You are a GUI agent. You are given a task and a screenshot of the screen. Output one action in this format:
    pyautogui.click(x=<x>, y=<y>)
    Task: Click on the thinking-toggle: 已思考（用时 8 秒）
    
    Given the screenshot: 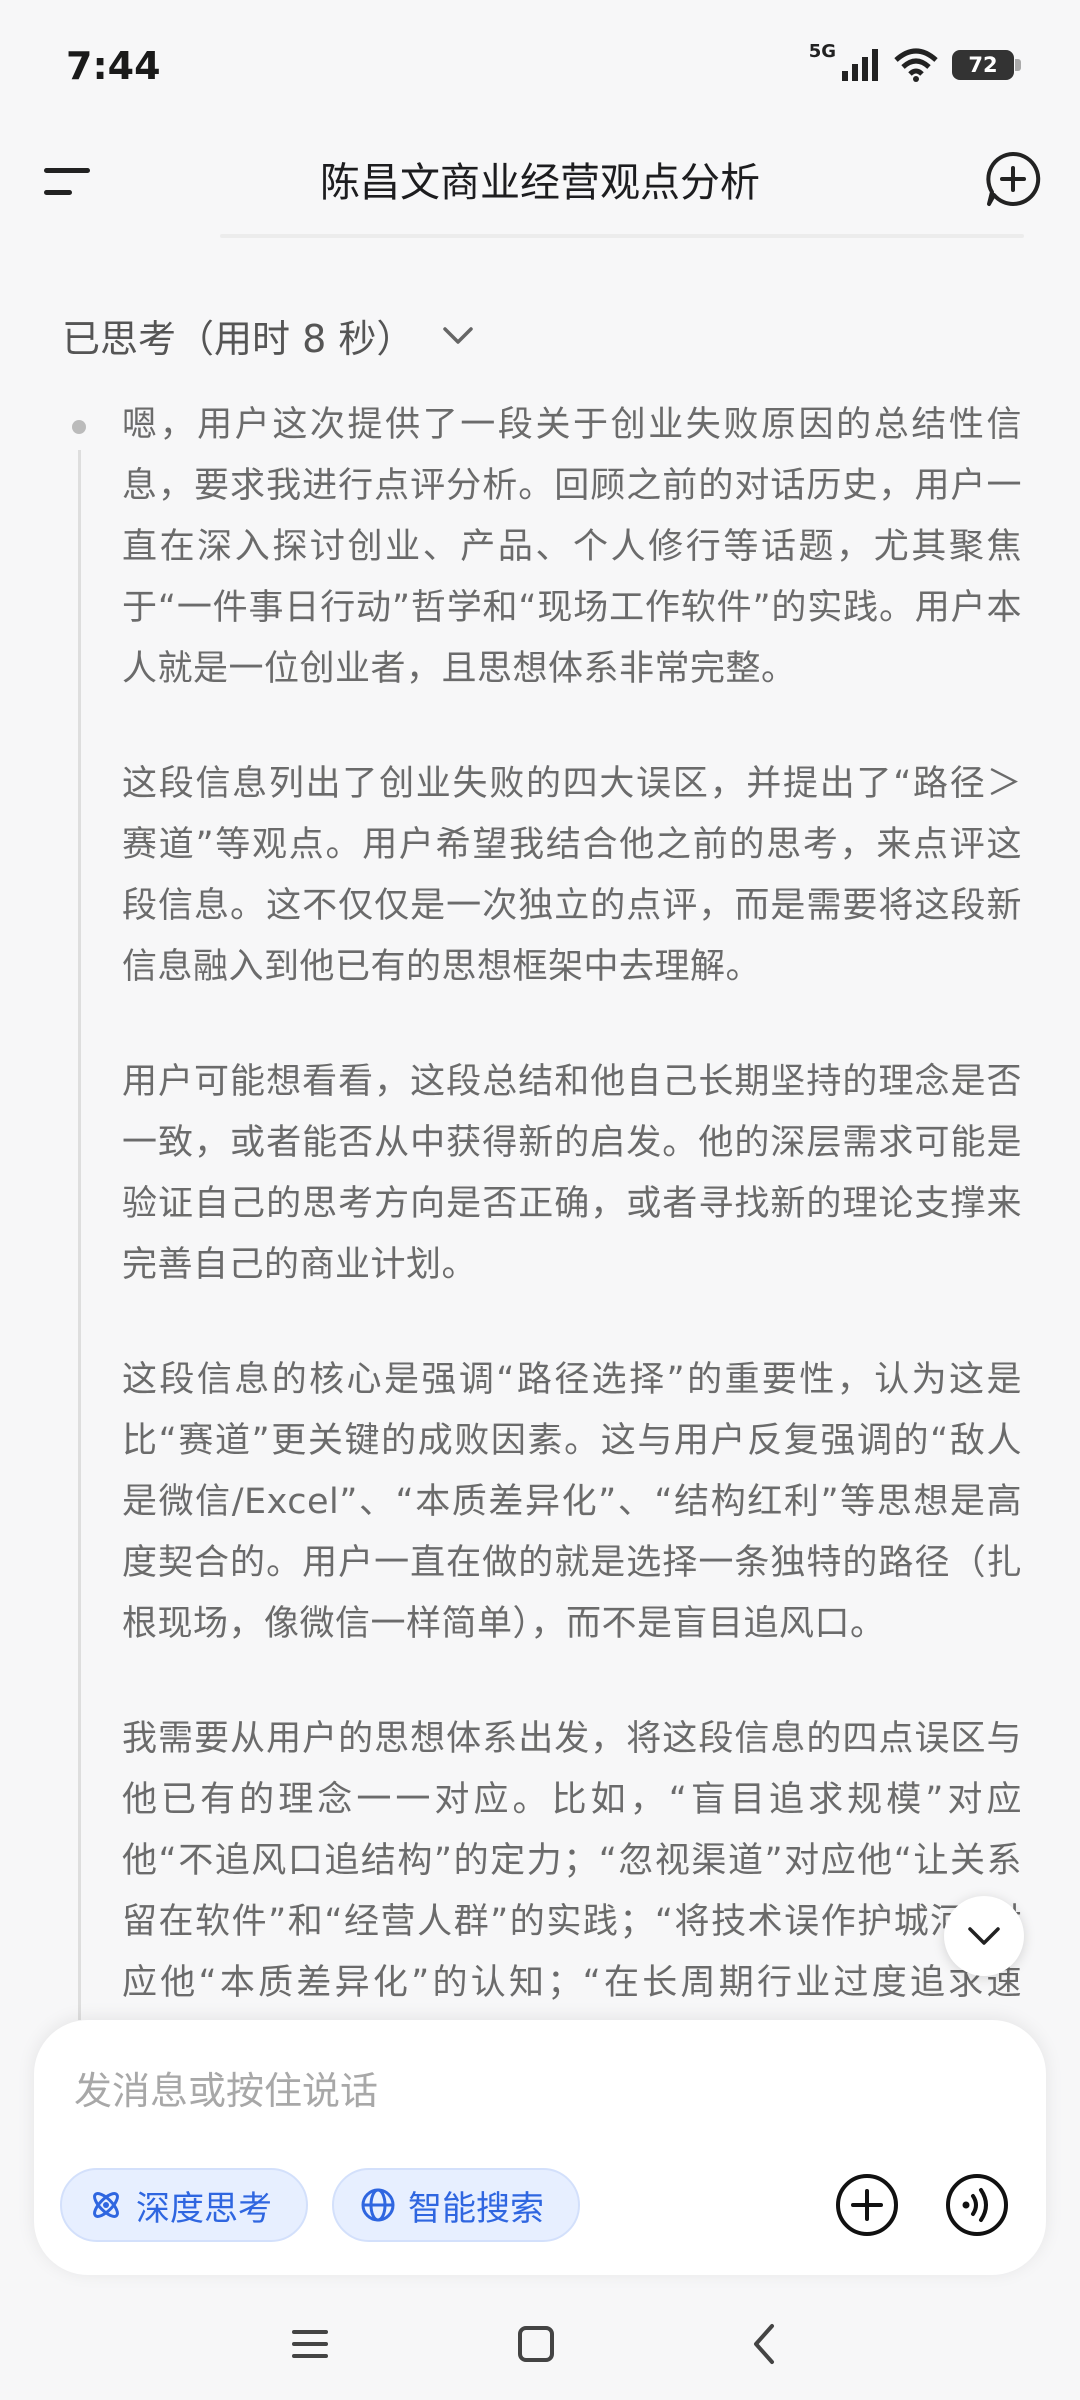 What is the action you would take?
    pyautogui.click(x=268, y=335)
    